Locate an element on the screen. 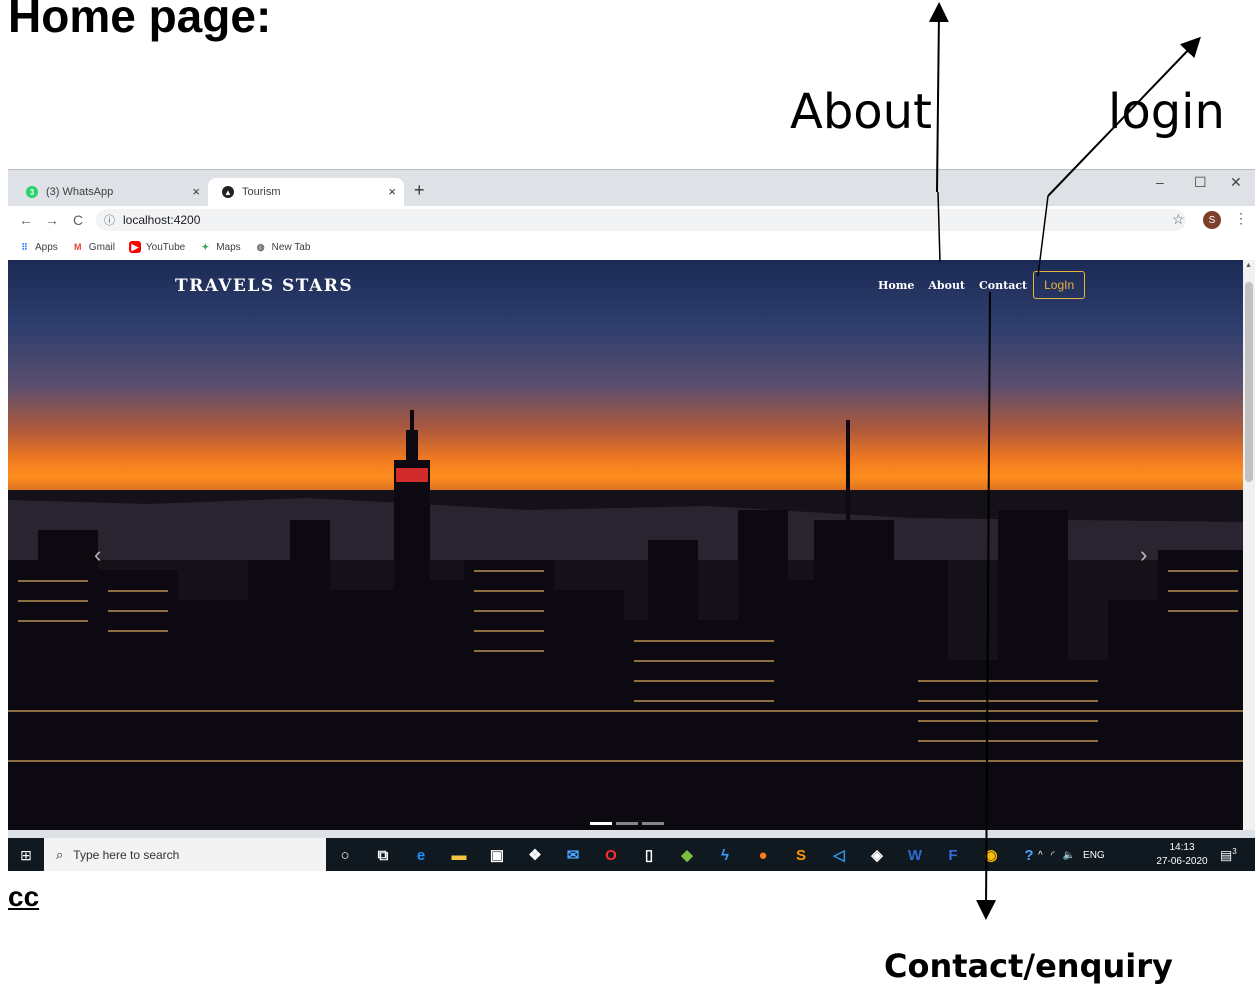 This screenshot has height=990, width=1258. notepad-icon: ▯ is located at coordinates (649, 854).